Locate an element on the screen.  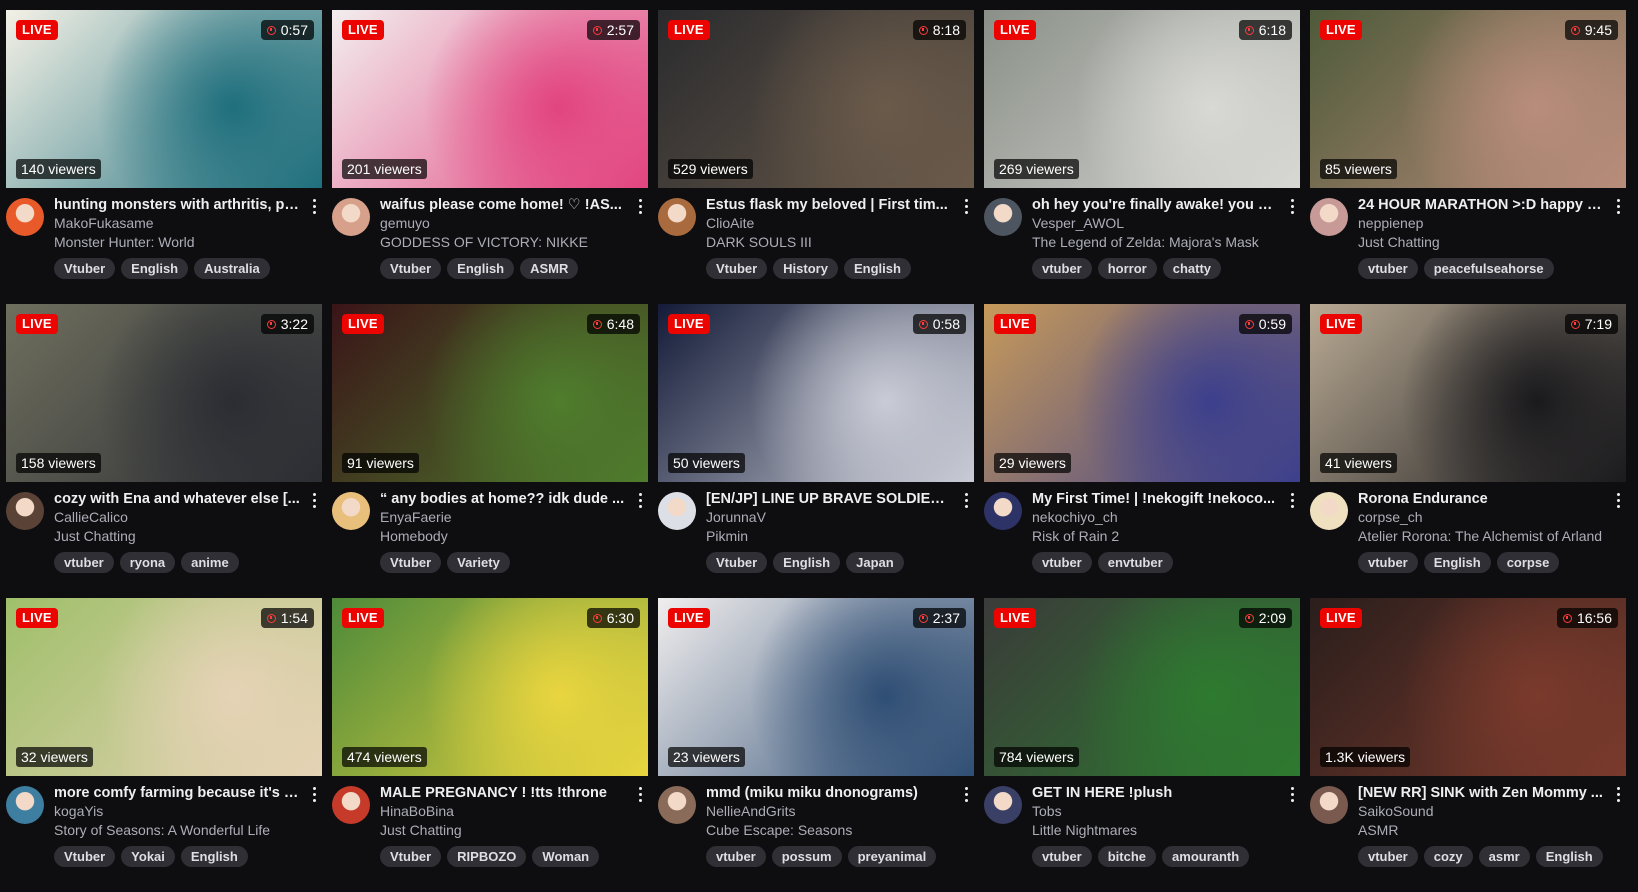
category-link: The Legend of Zelda: Majora's Mask is located at coordinates (1155, 242).